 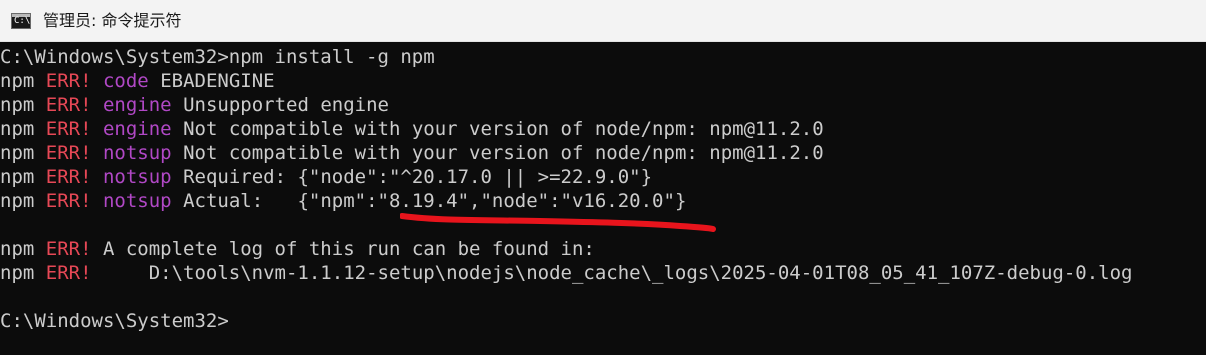 I want to click on console-line: npm ERR! engine Unsupported engine, so click(x=194, y=105).